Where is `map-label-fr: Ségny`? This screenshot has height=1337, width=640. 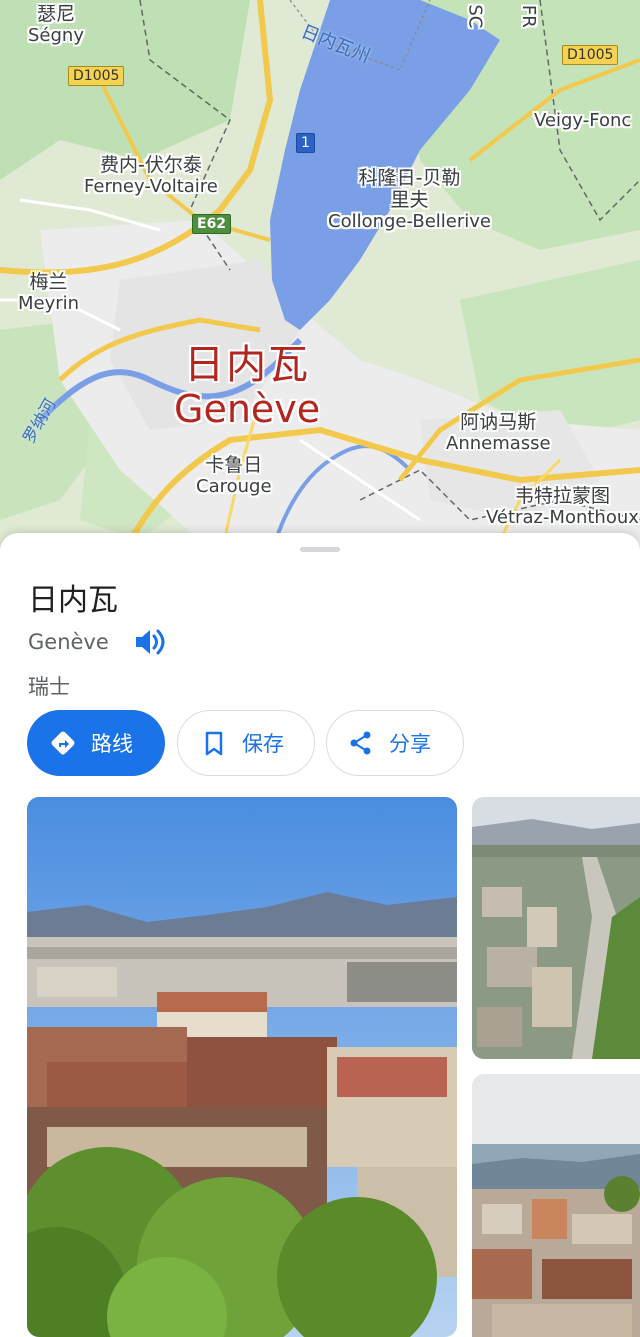 map-label-fr: Ségny is located at coordinates (56, 35).